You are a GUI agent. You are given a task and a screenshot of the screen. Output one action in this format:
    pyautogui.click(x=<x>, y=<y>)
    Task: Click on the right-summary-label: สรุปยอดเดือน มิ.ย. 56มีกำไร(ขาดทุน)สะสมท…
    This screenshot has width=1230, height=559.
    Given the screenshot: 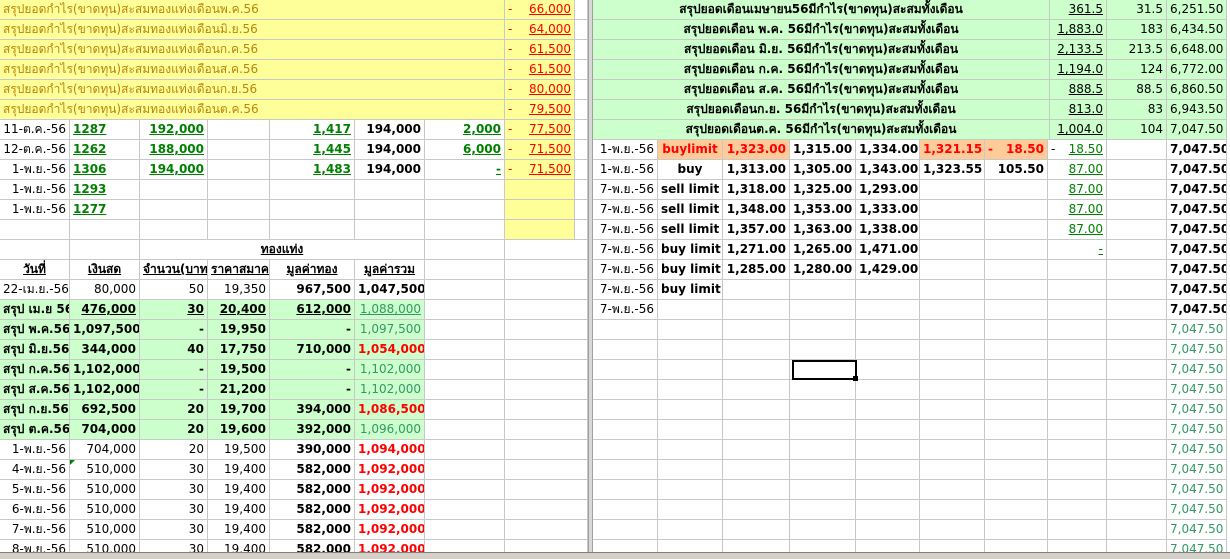 What is the action you would take?
    pyautogui.click(x=821, y=50)
    